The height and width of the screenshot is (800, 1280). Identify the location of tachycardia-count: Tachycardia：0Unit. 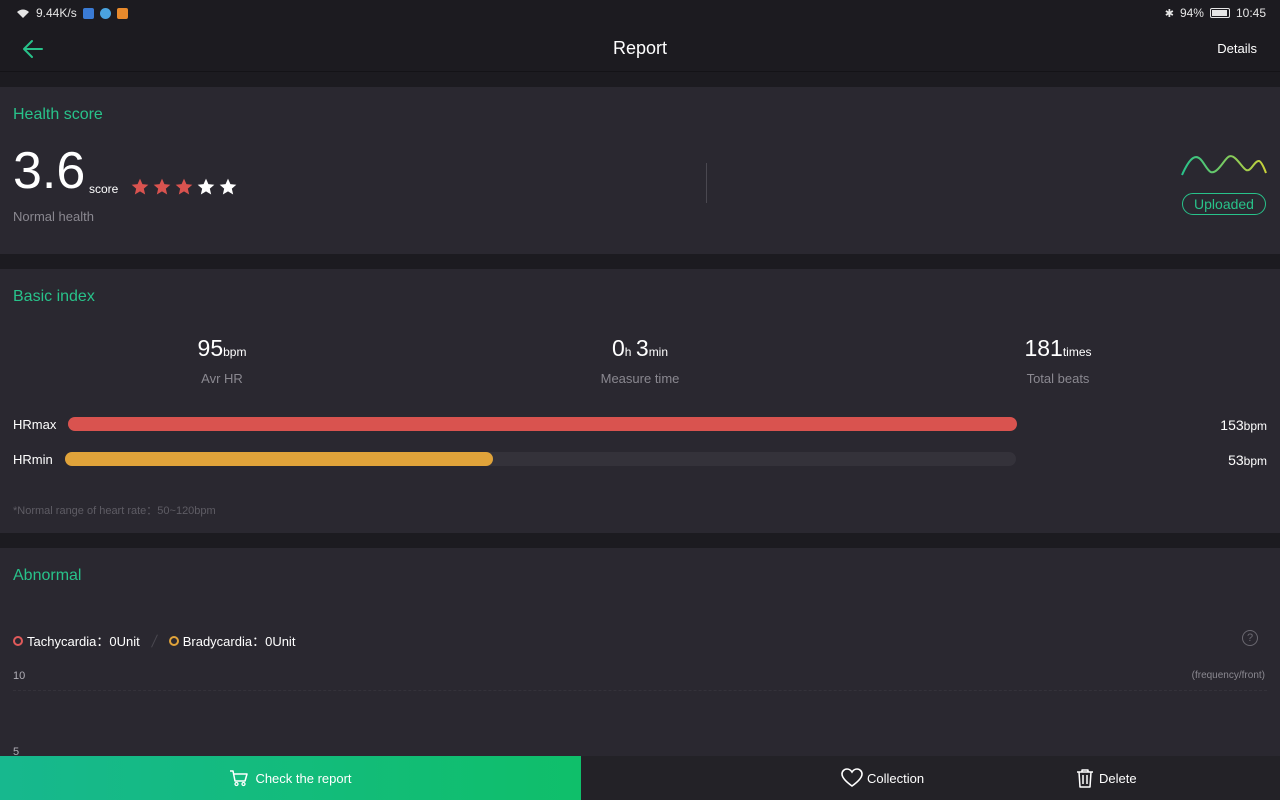
(83, 641).